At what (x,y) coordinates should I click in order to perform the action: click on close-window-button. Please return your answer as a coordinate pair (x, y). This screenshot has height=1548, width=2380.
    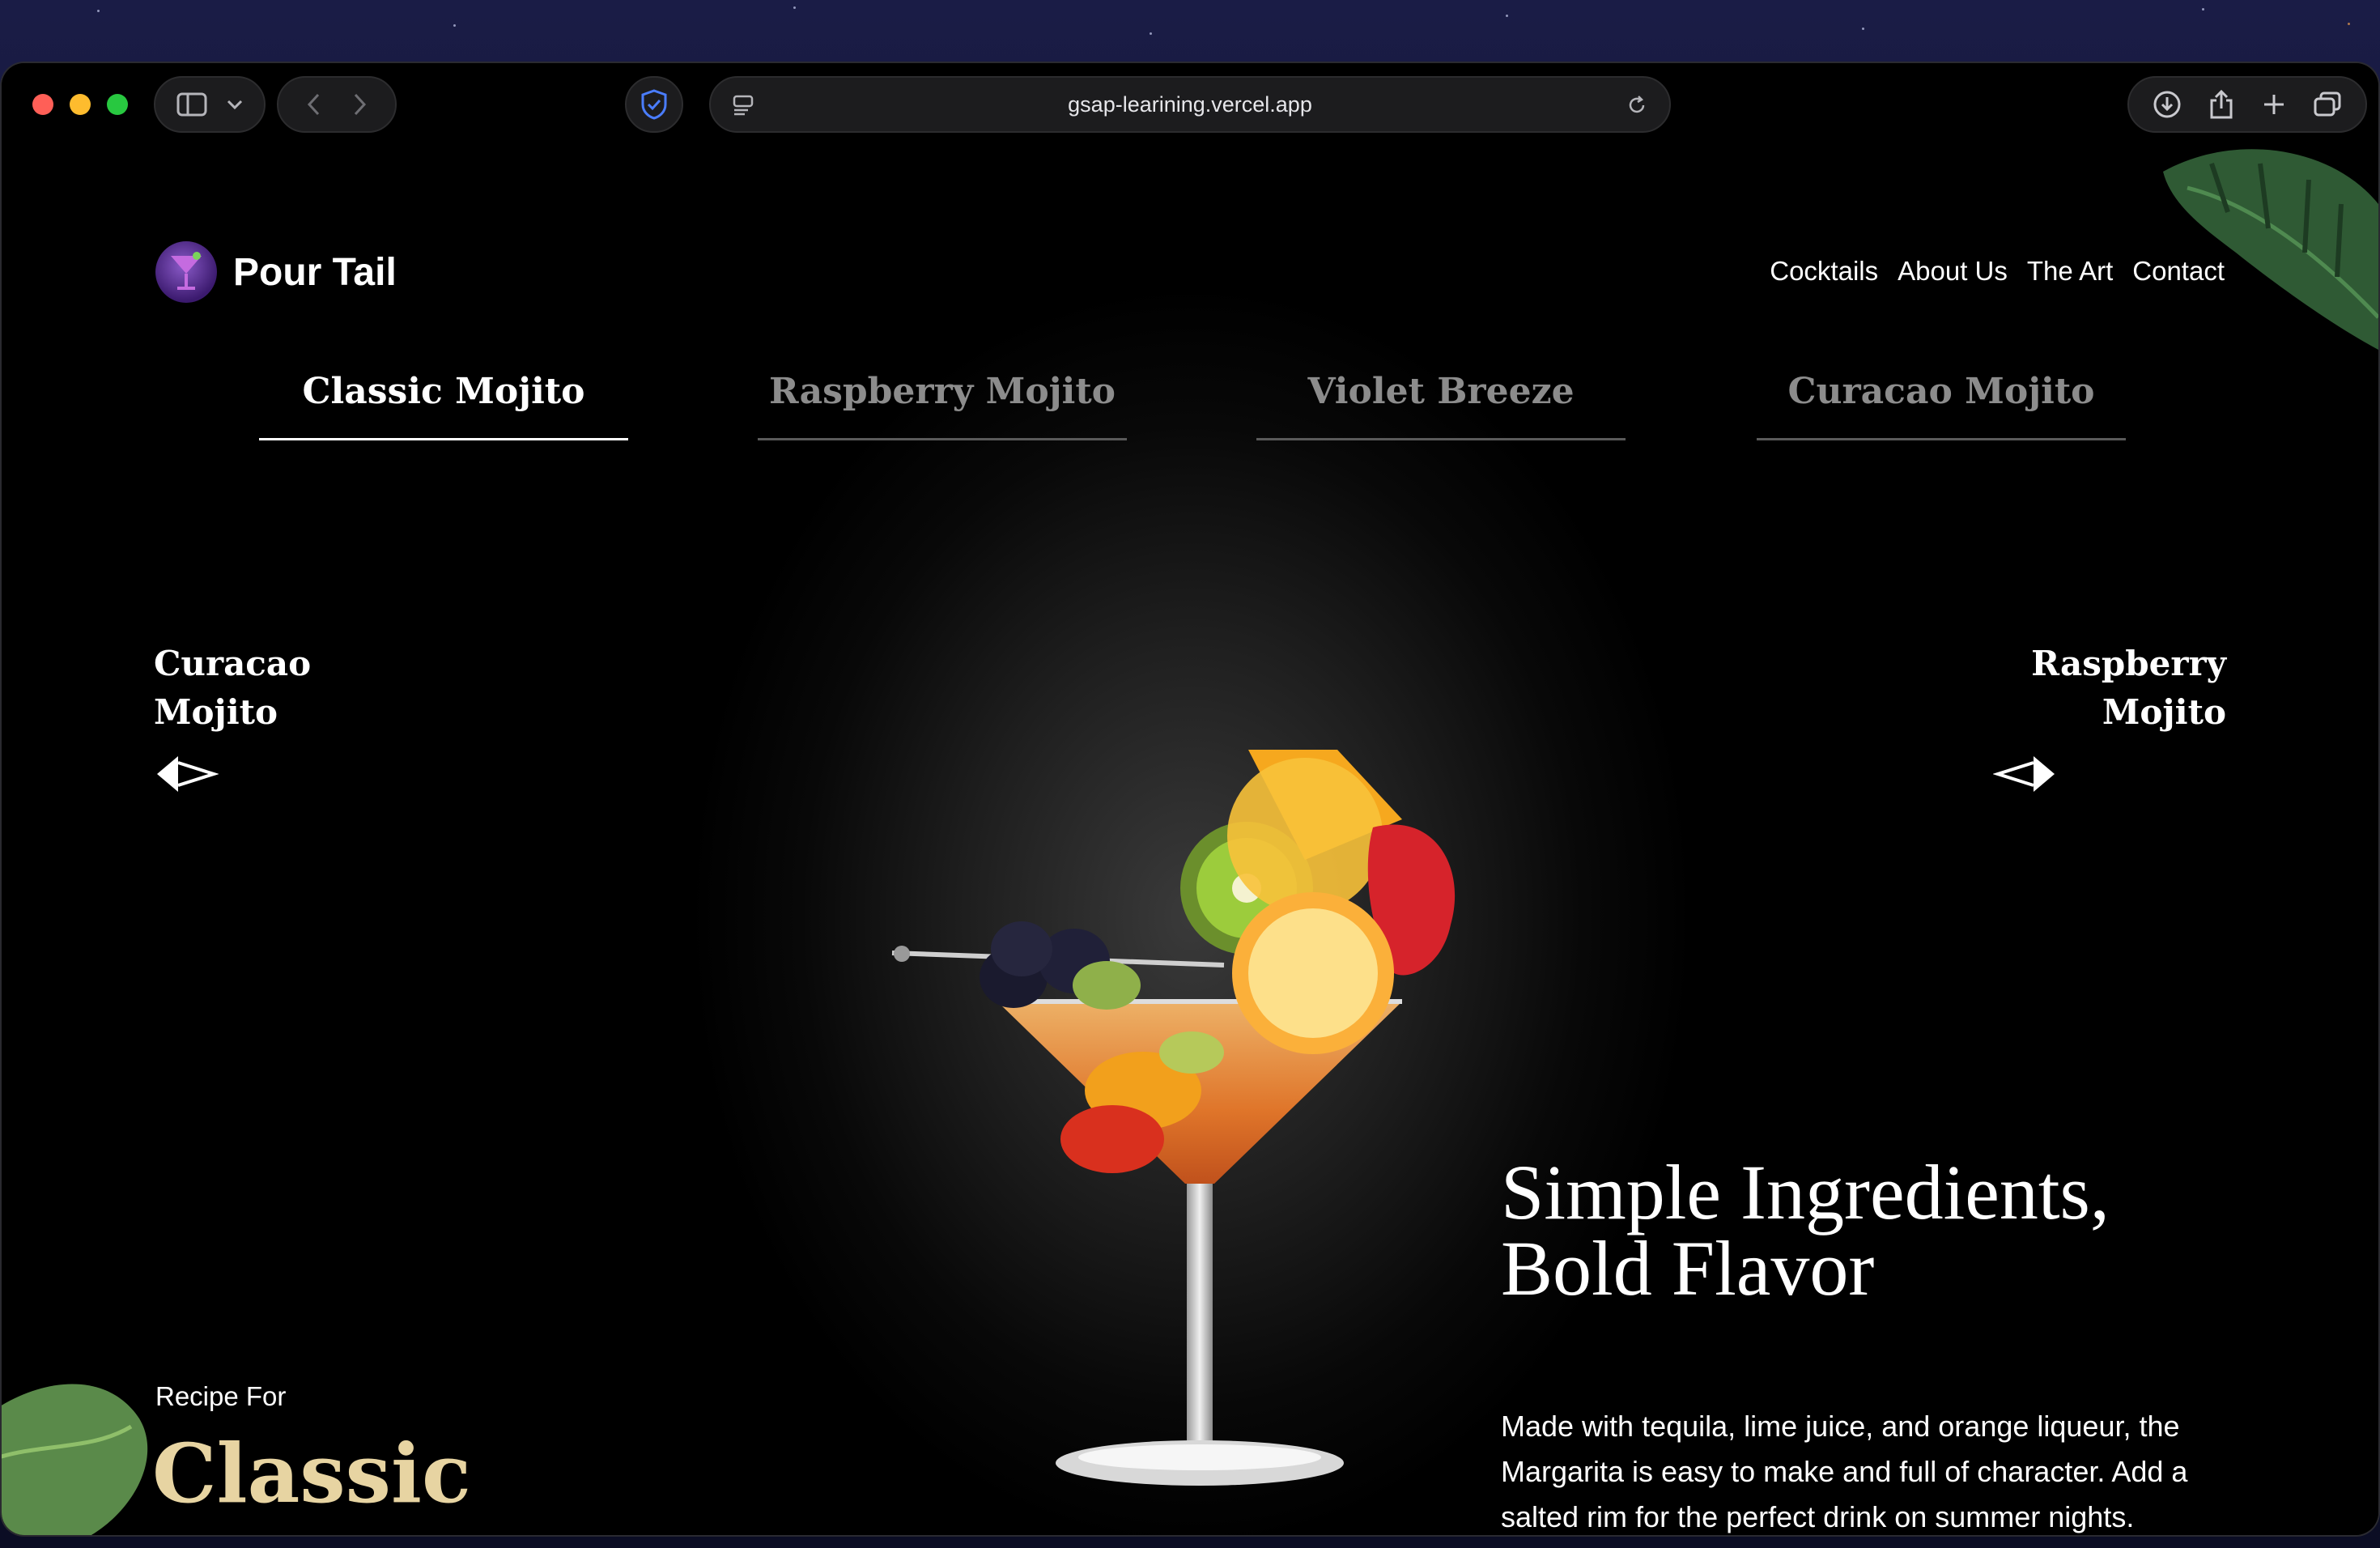
    Looking at the image, I should click on (42, 105).